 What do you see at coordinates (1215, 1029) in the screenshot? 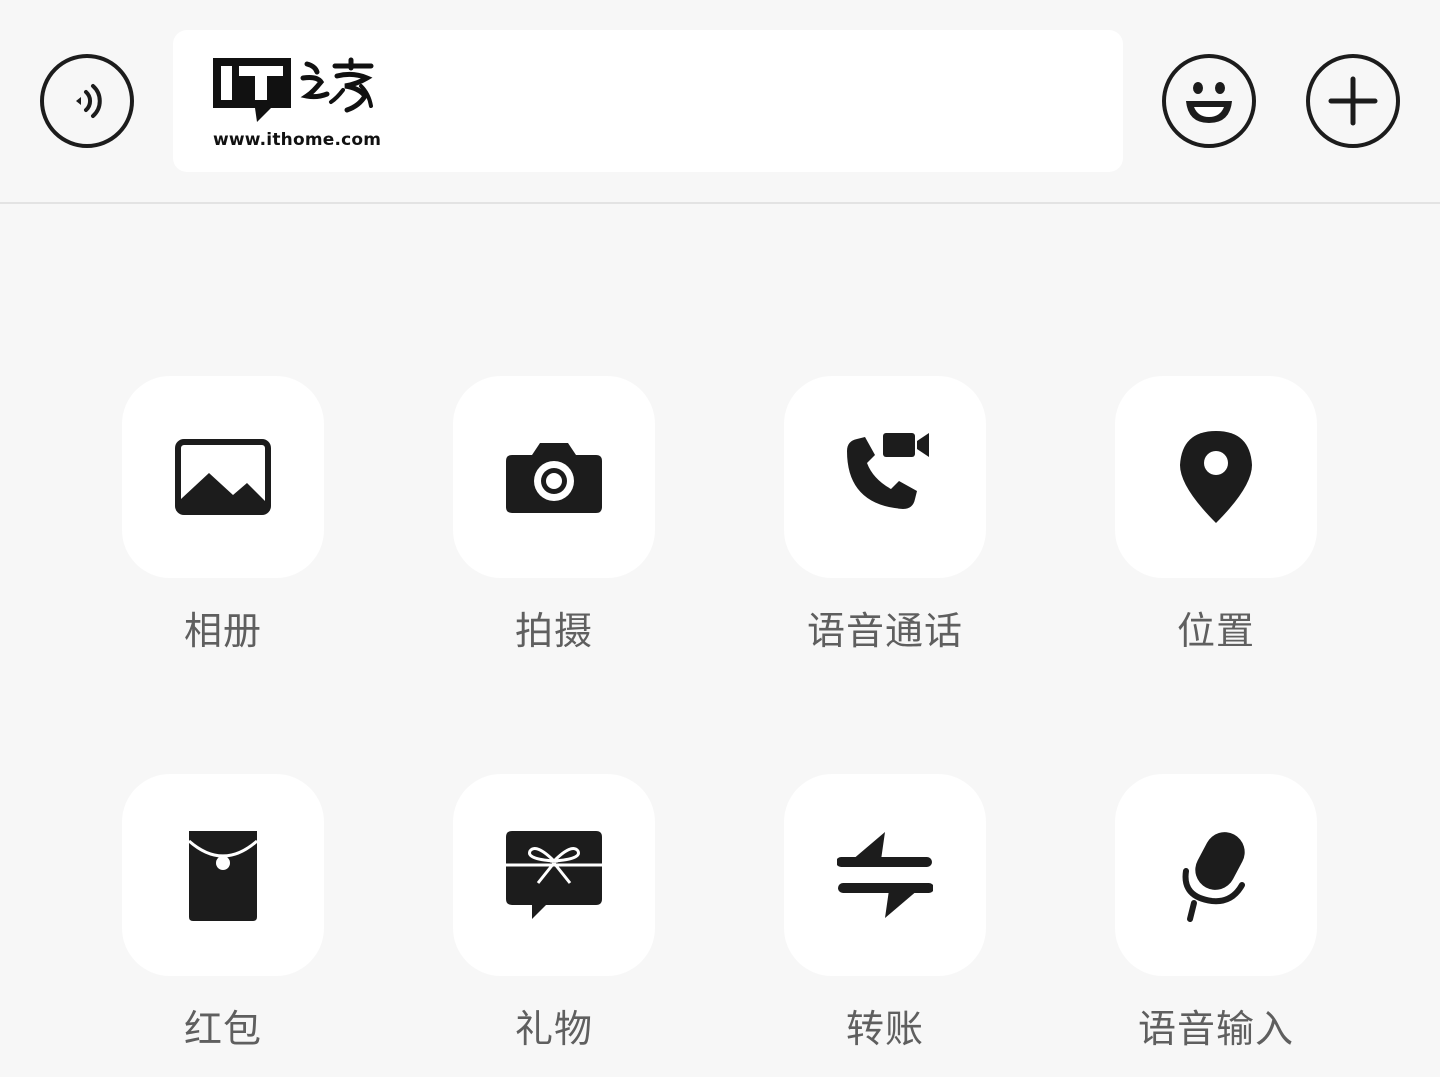
I see `feature-label: 语音输入` at bounding box center [1215, 1029].